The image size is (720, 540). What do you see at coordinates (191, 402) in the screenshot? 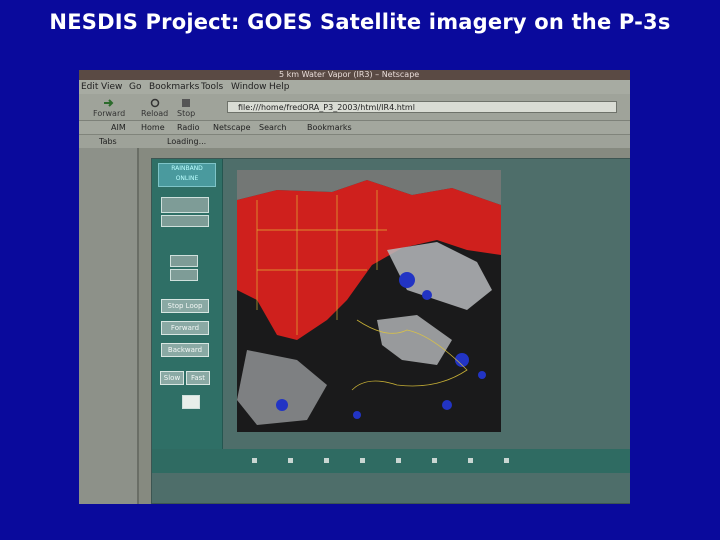
I see `frame-counter-field` at bounding box center [191, 402].